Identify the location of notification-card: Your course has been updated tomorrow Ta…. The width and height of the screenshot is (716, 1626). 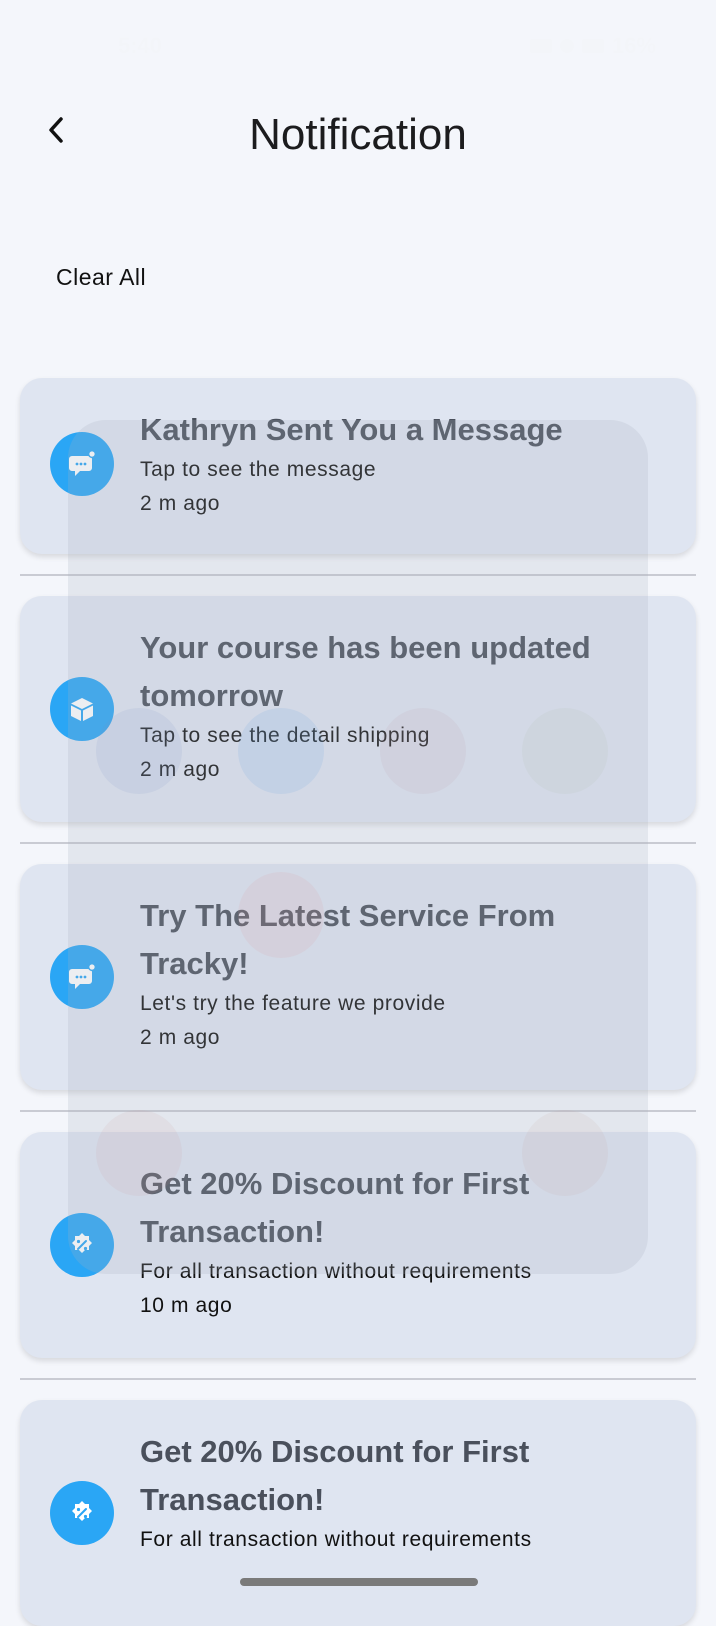
(358, 709).